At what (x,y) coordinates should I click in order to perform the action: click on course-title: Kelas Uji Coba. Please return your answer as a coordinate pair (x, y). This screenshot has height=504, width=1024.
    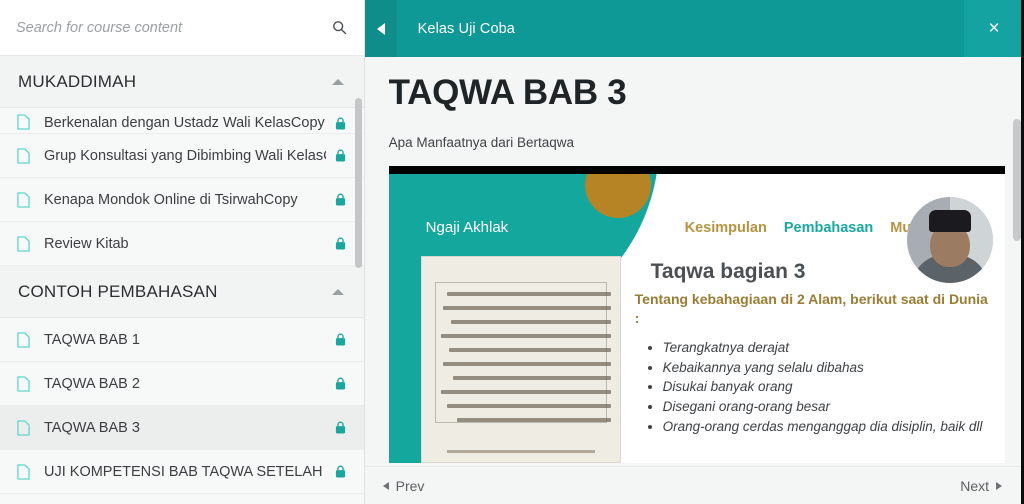
    Looking at the image, I should click on (466, 28).